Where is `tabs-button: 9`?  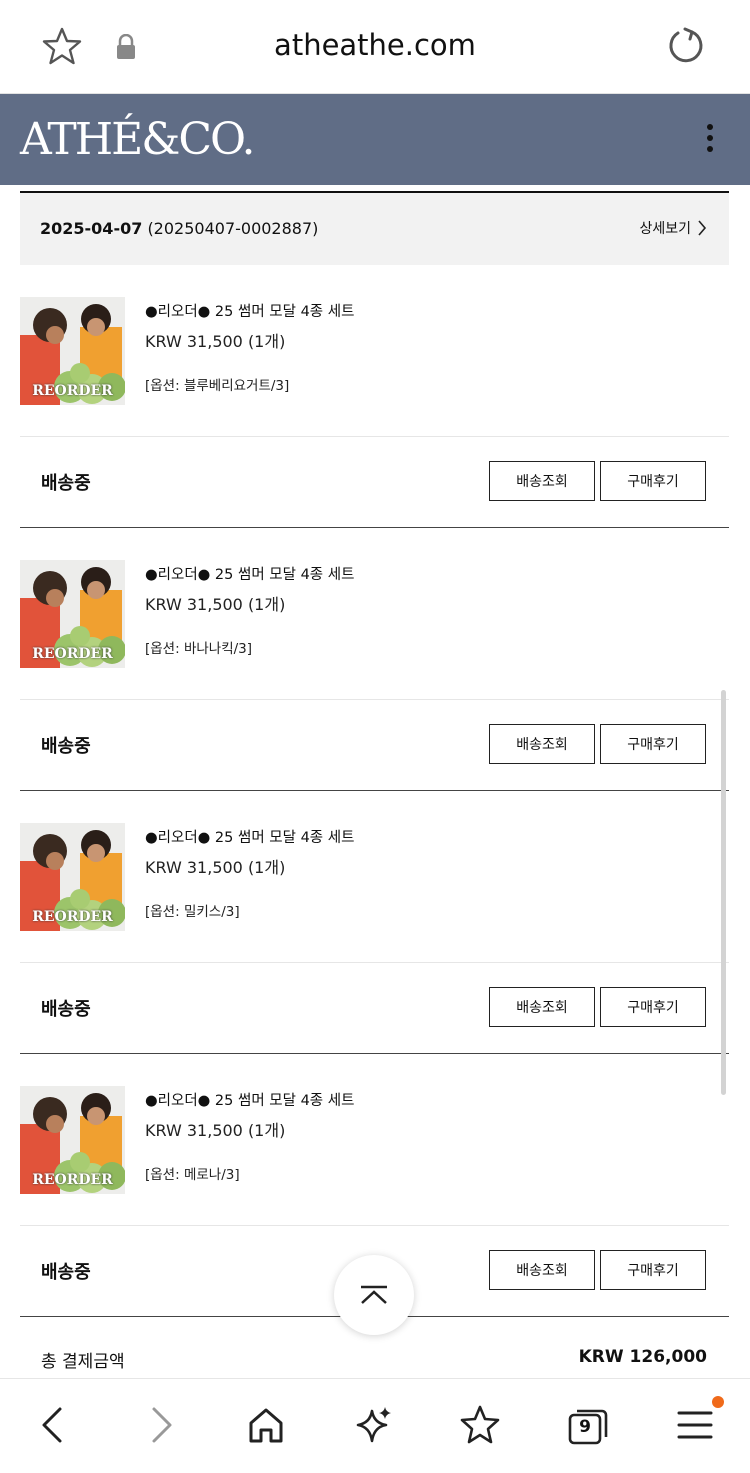
tabs-button: 9 is located at coordinates (588, 1425).